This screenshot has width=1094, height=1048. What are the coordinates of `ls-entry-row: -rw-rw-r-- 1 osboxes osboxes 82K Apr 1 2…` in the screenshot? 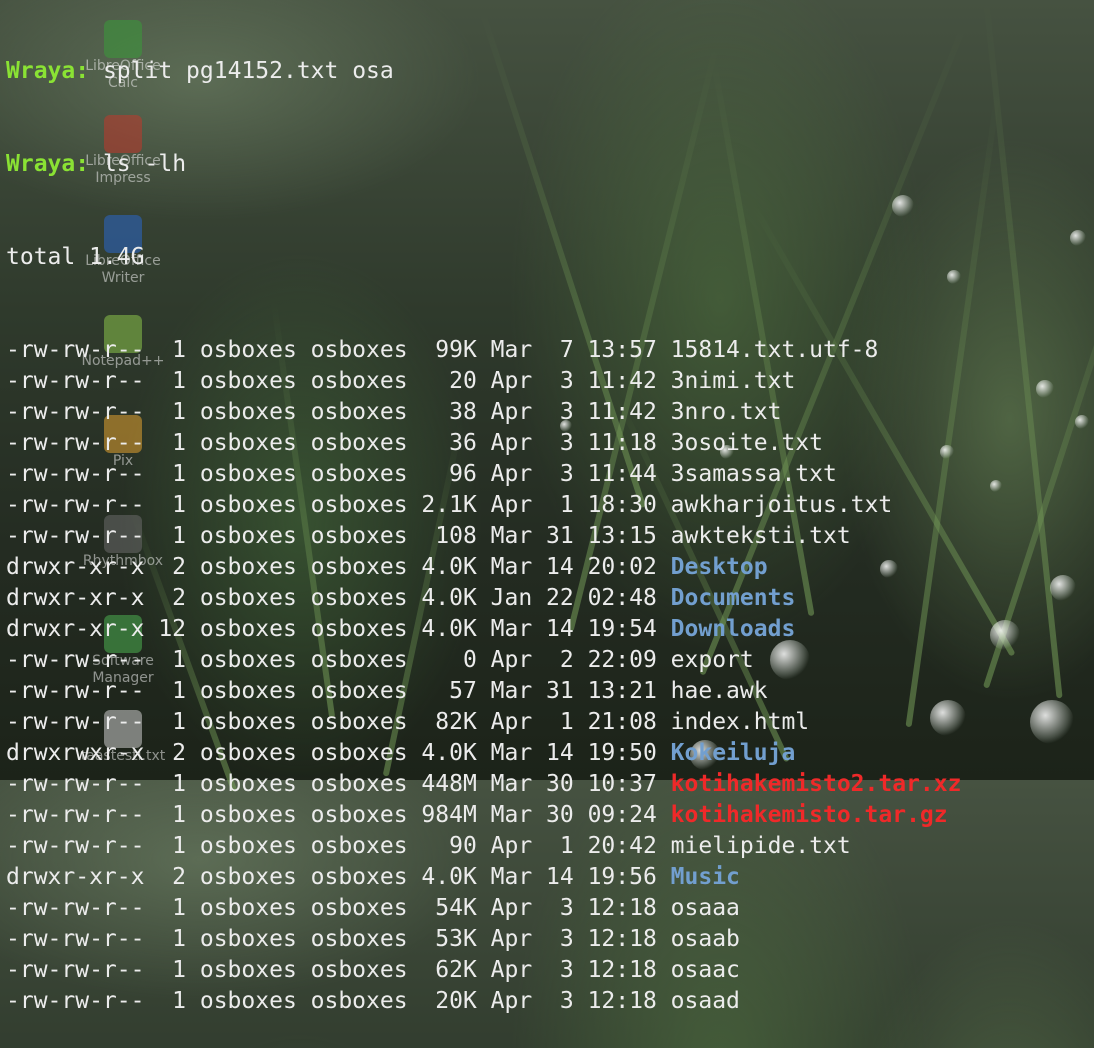 It's located at (550, 722).